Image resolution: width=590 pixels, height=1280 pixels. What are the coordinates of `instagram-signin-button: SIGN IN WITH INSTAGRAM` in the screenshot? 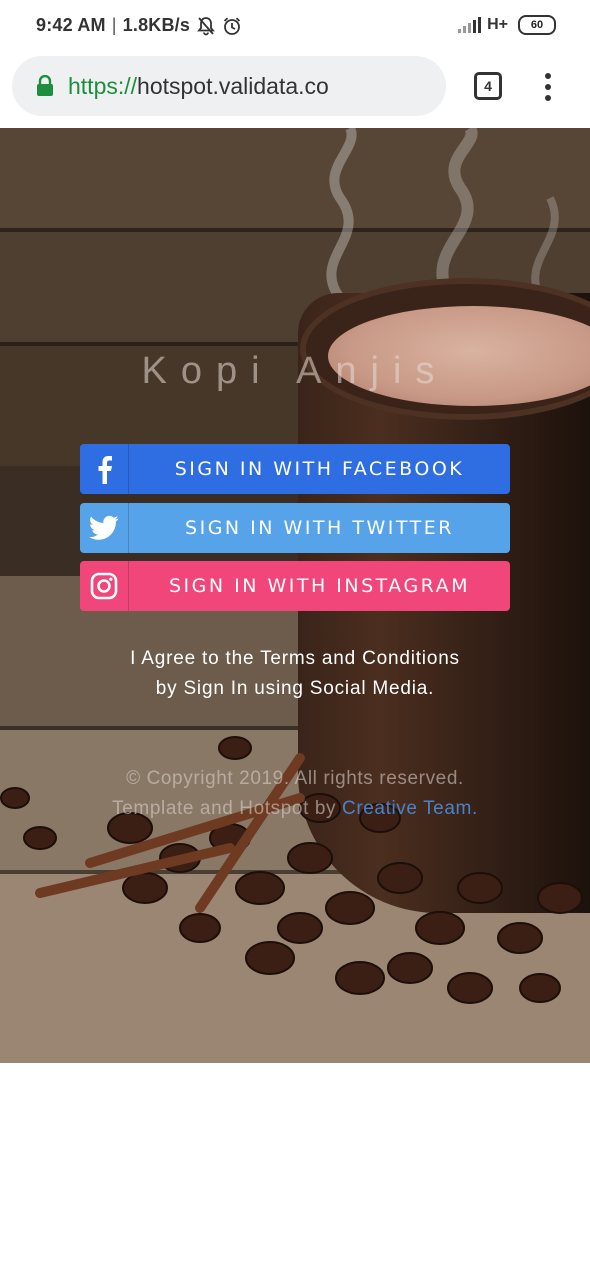 It's located at (295, 586).